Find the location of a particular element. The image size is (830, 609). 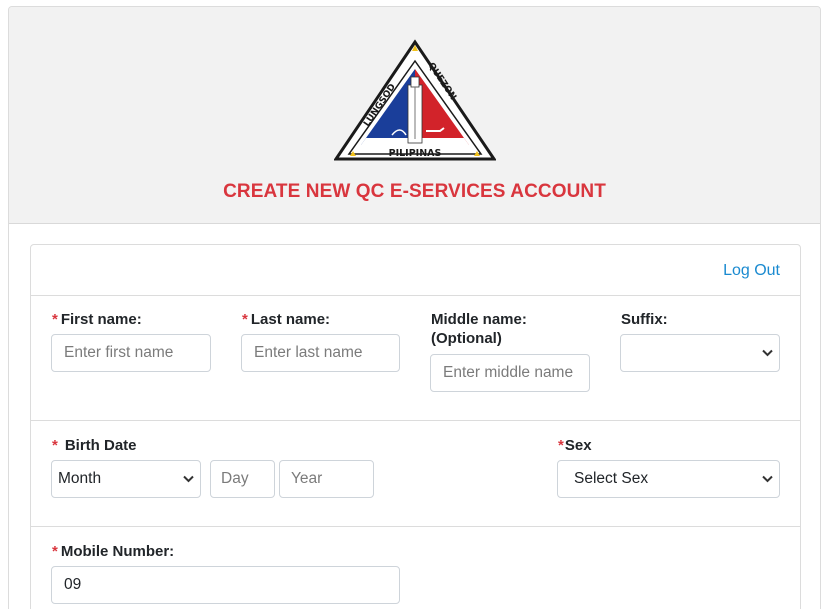

sex-label: *Sex is located at coordinates (575, 445).